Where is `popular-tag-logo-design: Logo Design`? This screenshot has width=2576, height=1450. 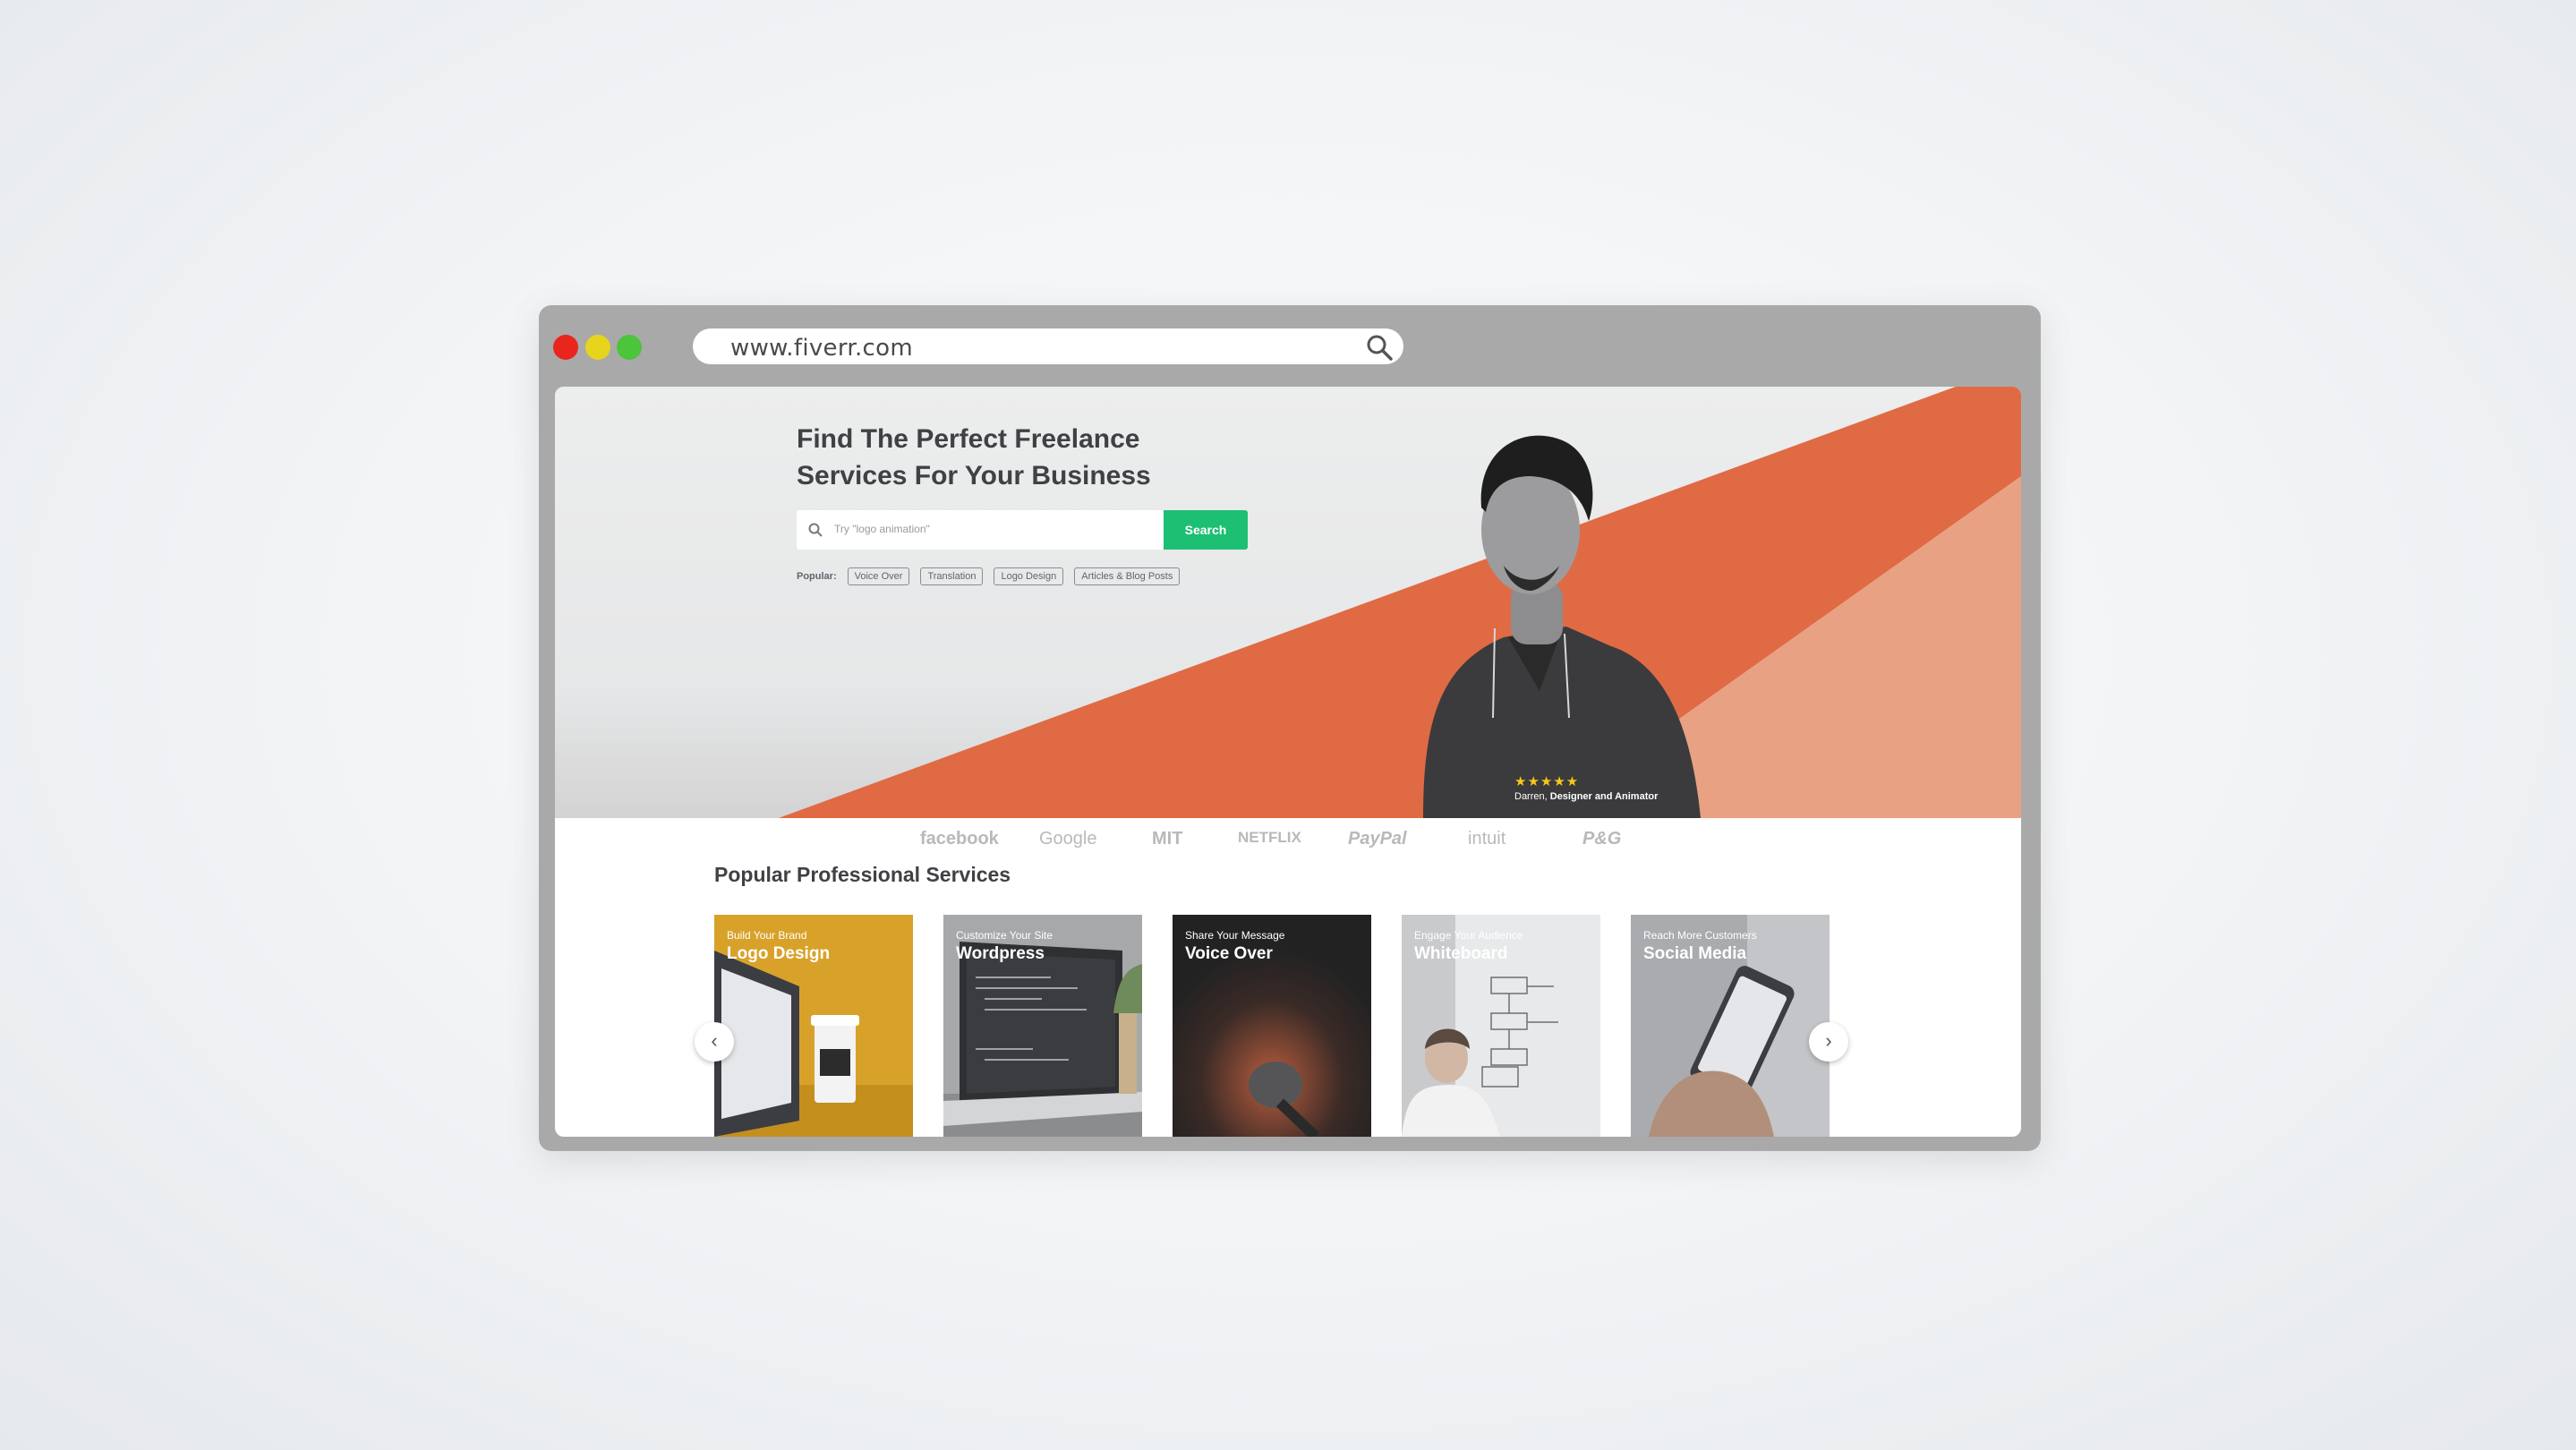
popular-tag-logo-design: Logo Design is located at coordinates (1029, 576).